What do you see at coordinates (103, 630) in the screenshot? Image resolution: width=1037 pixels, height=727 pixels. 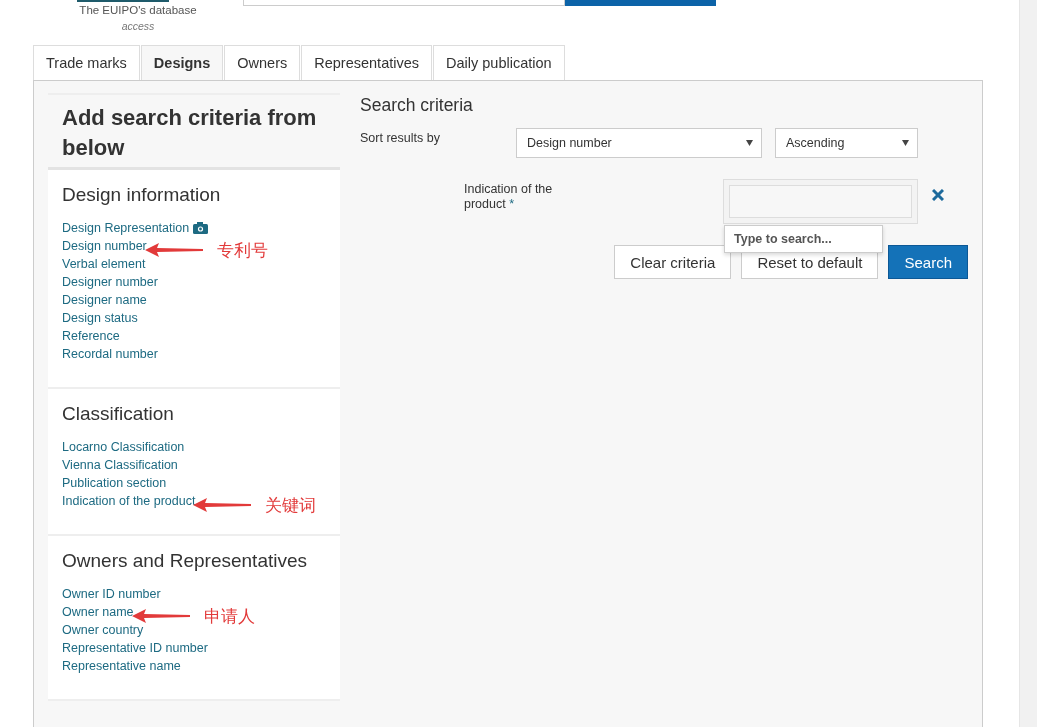 I see `criteria-link: Owner country` at bounding box center [103, 630].